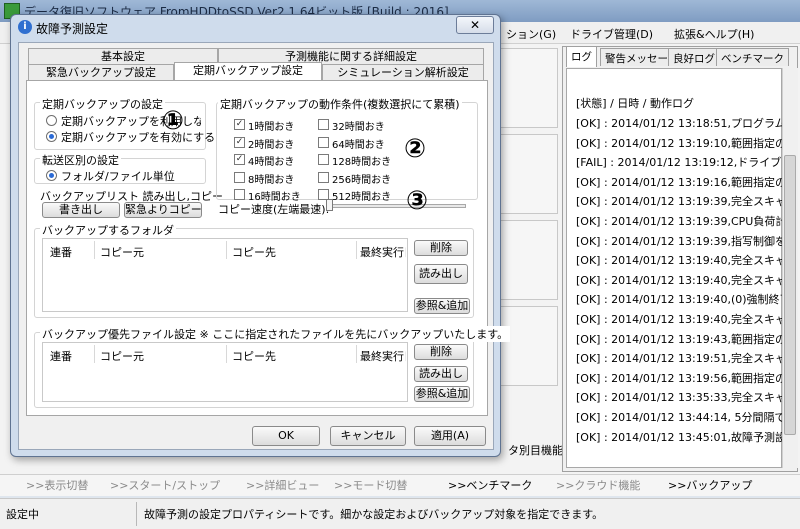 The height and width of the screenshot is (529, 800). Describe the element at coordinates (282, 485) in the screenshot. I see `toolbar-detail-view: >>詳細ビュー` at that location.